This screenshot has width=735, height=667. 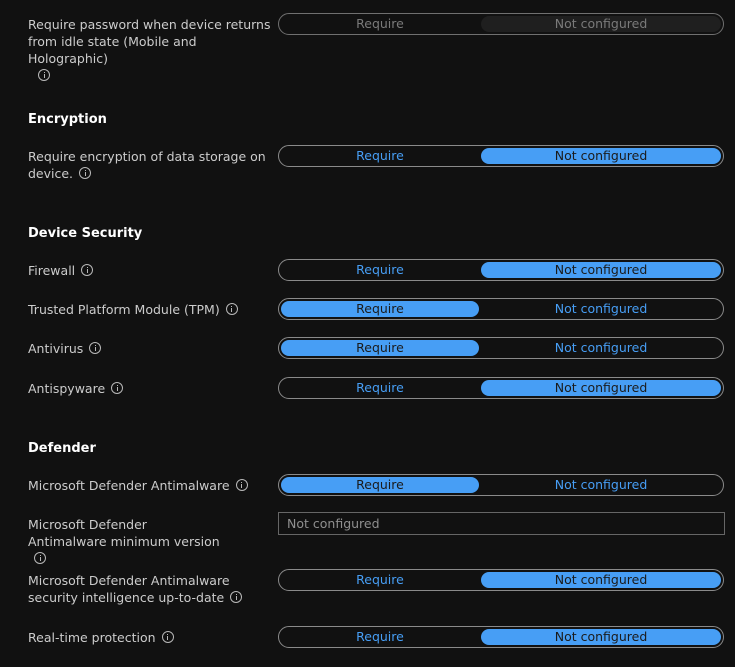 I want to click on realtime-protection-toggle: Require Not configured, so click(x=501, y=637).